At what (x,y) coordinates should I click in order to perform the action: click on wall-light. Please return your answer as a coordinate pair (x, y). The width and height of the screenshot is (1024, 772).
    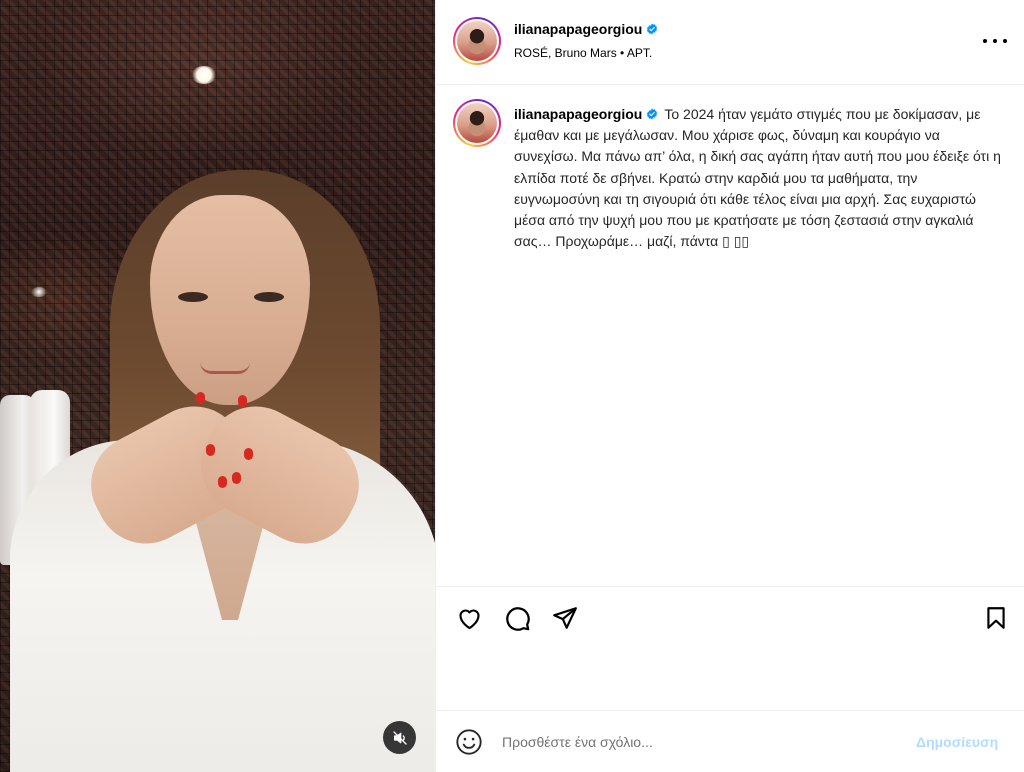
    Looking at the image, I should click on (39, 292).